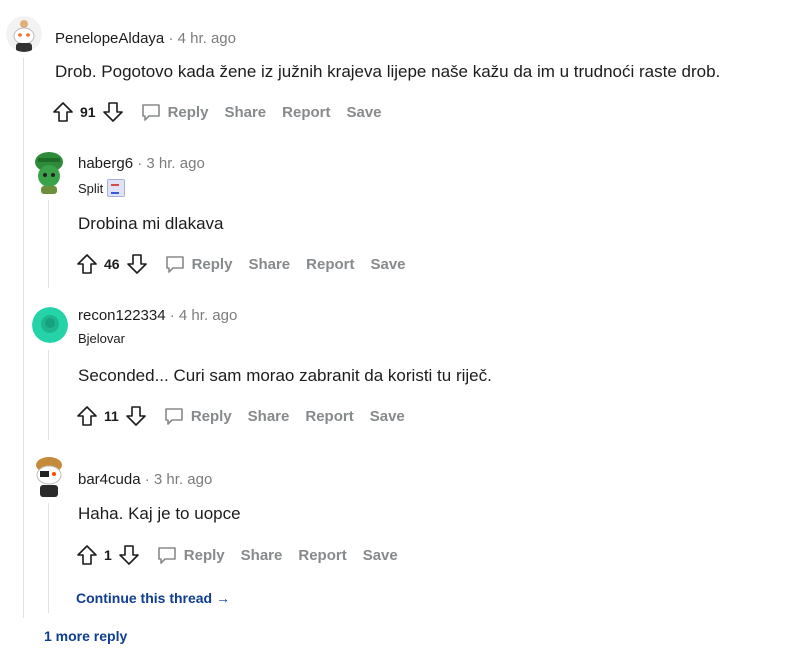  Describe the element at coordinates (159, 513) in the screenshot. I see `comment-body: Haha. Kaj je to uopce` at that location.